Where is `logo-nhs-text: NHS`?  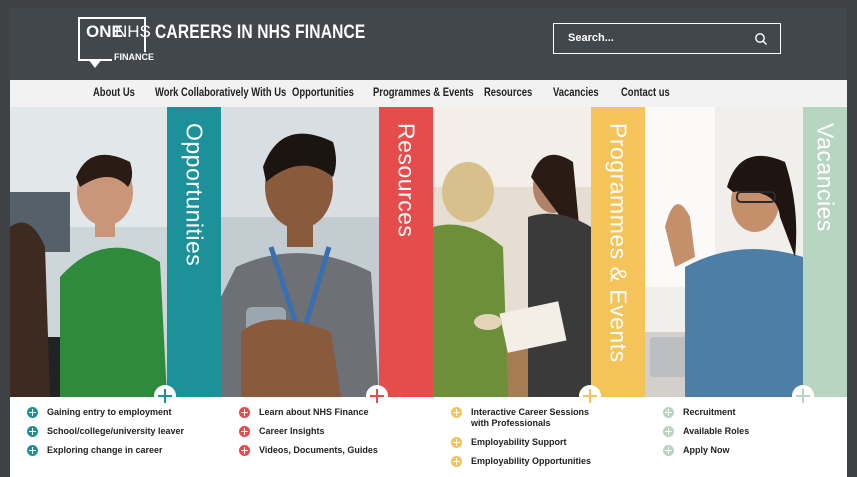 logo-nhs-text: NHS is located at coordinates (133, 31).